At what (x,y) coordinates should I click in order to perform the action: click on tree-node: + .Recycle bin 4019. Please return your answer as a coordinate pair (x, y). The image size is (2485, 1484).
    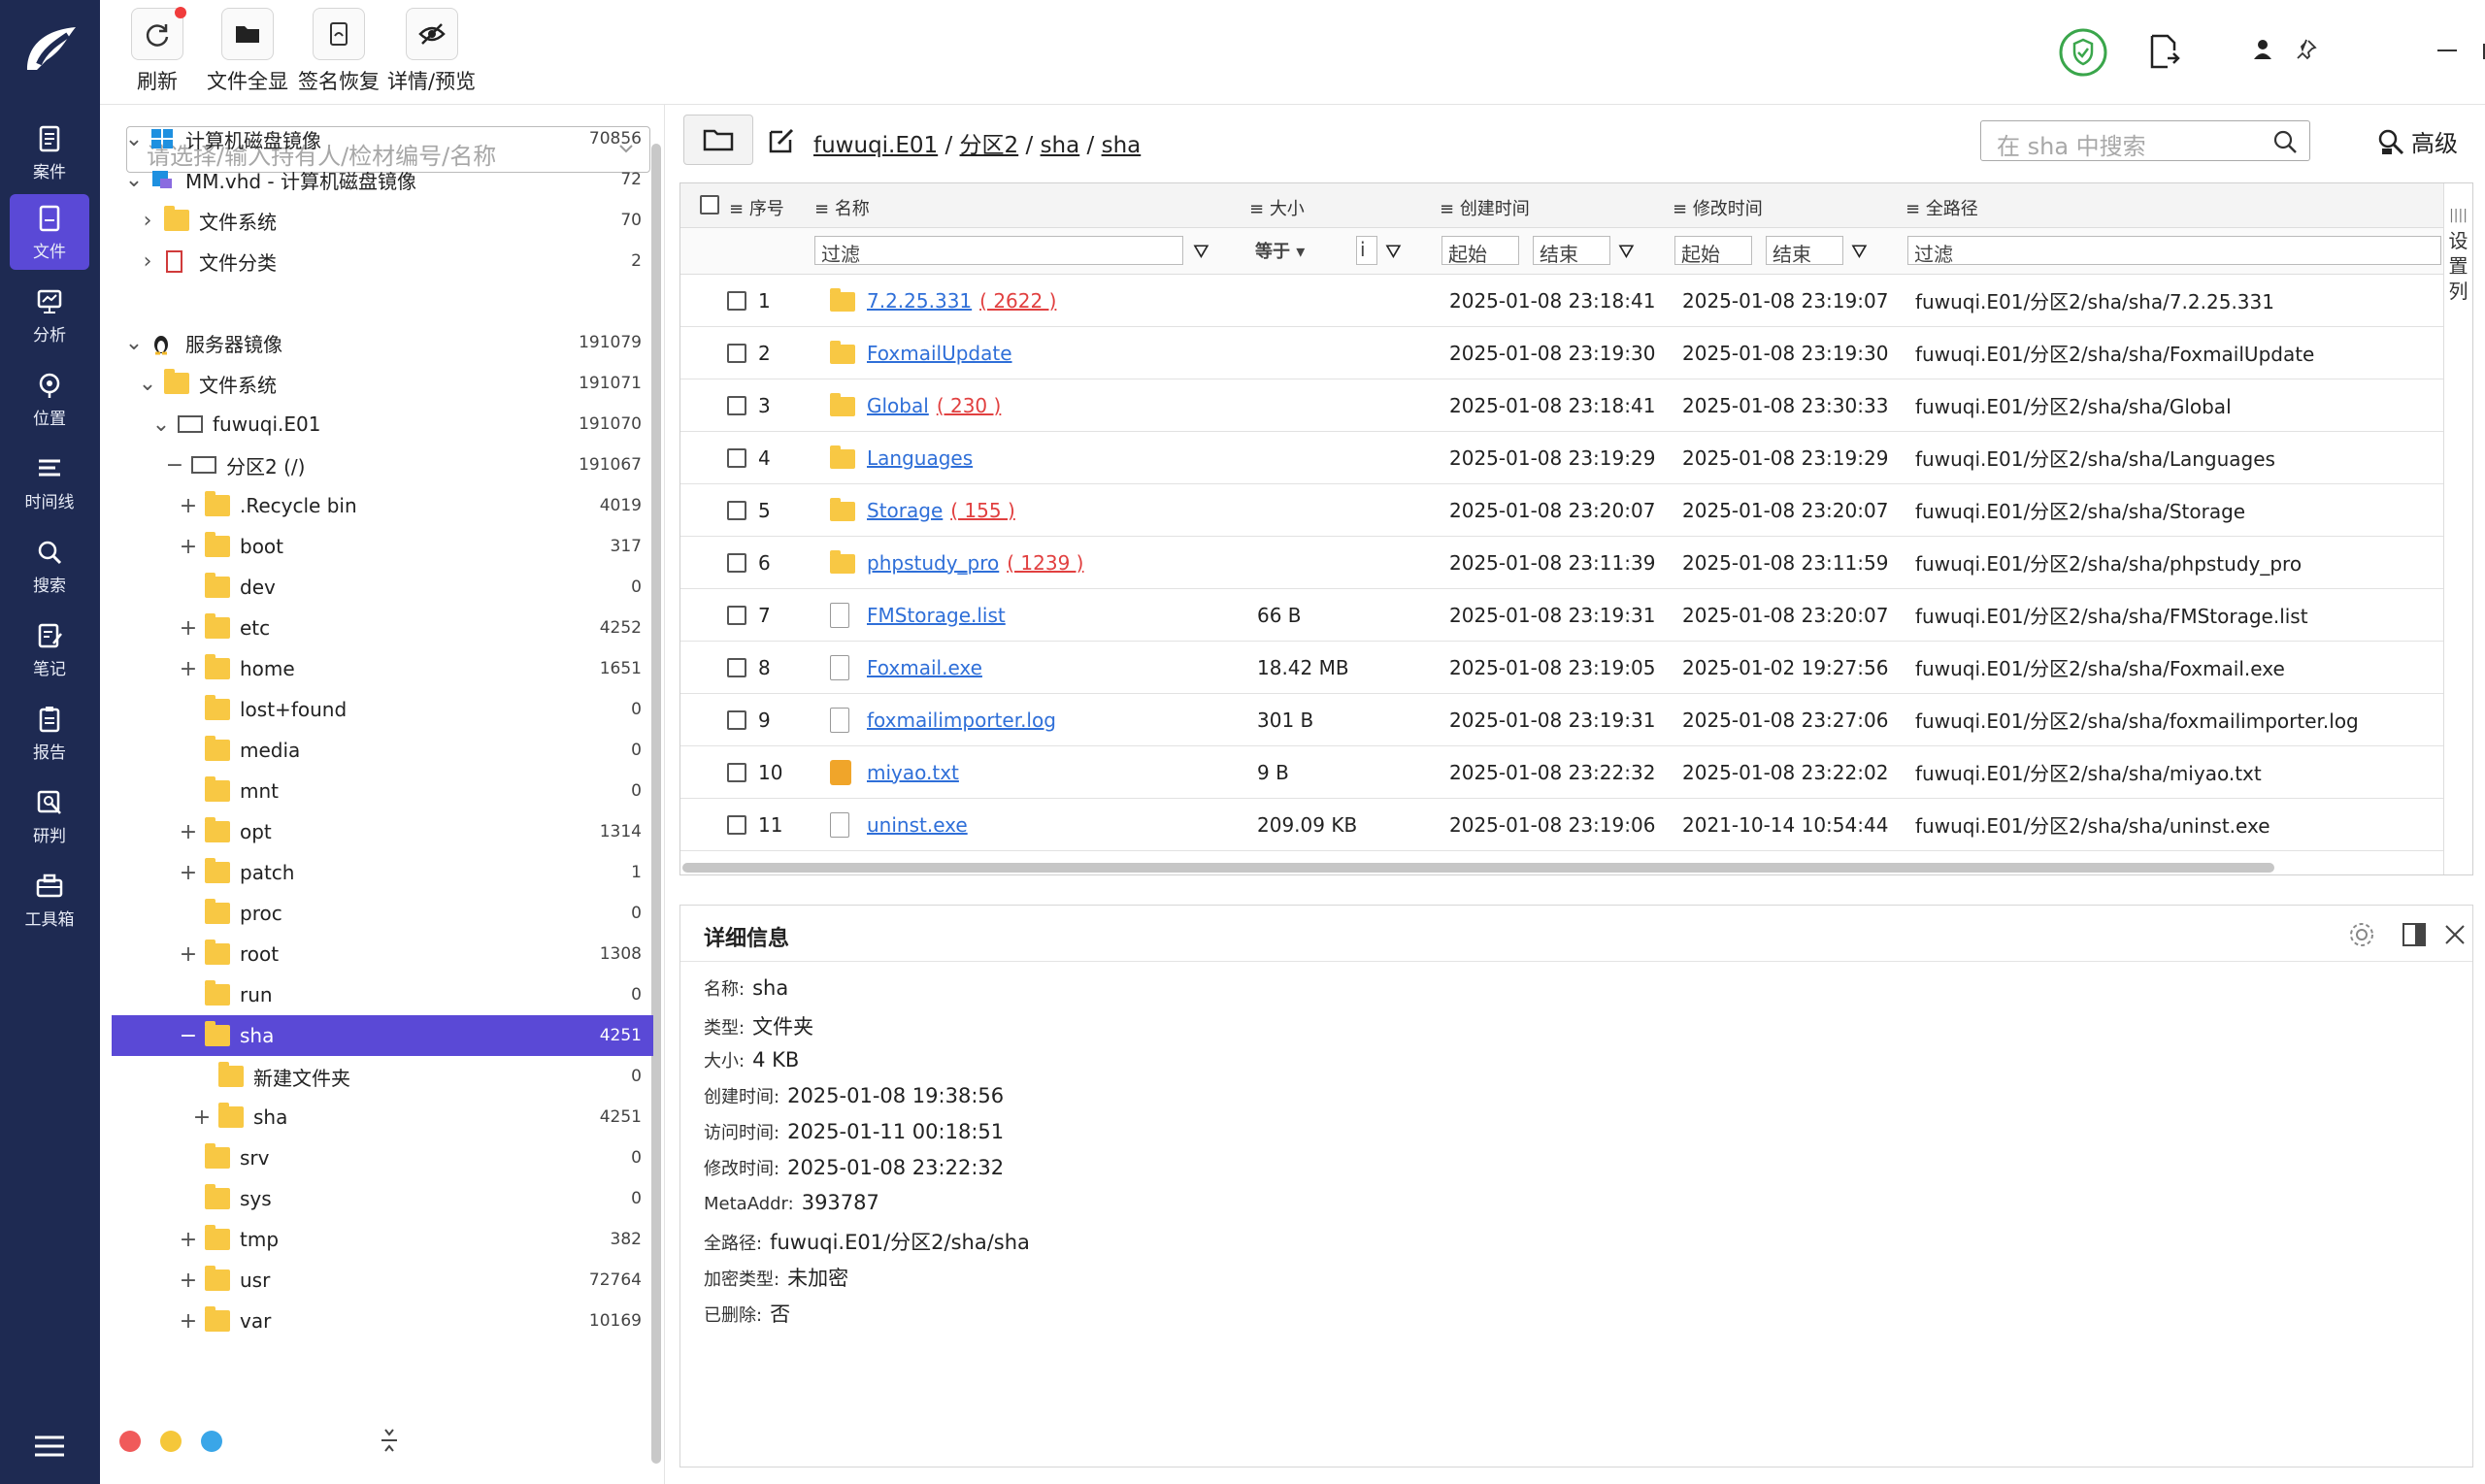
    Looking at the image, I should click on (383, 505).